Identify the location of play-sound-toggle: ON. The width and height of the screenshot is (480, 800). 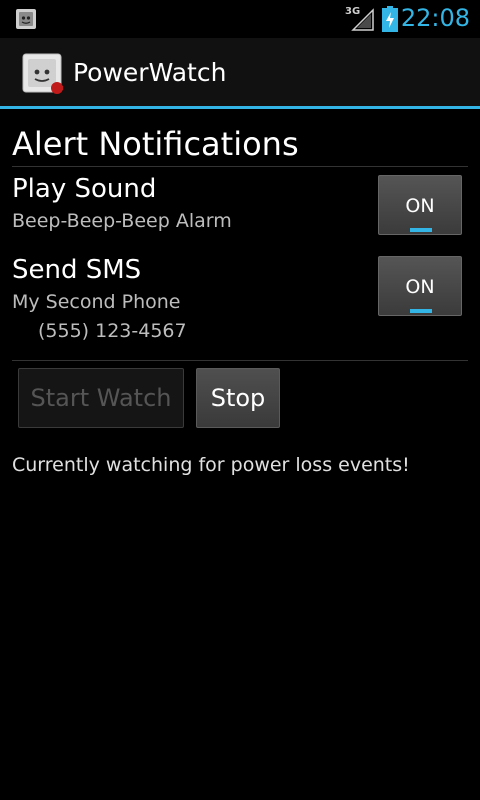
(420, 205).